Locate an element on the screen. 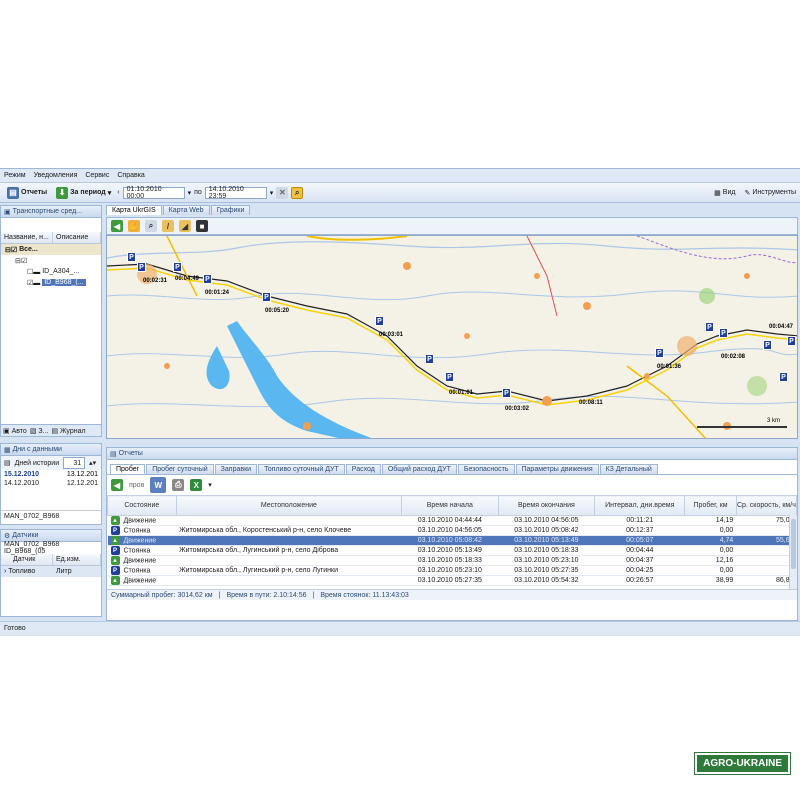 The height and width of the screenshot is (800, 800). tab-safety: Безопасность is located at coordinates (486, 469).